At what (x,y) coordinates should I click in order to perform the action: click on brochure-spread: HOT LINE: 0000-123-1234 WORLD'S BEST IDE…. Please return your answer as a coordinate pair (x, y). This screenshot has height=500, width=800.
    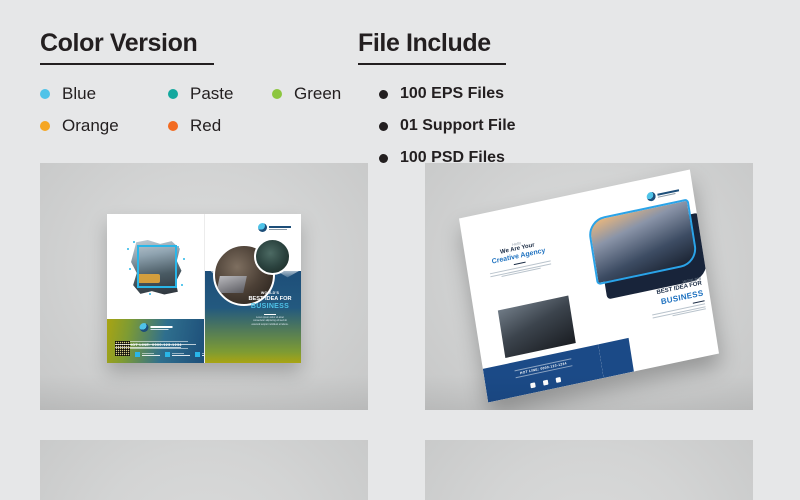
    Looking at the image, I should click on (204, 288).